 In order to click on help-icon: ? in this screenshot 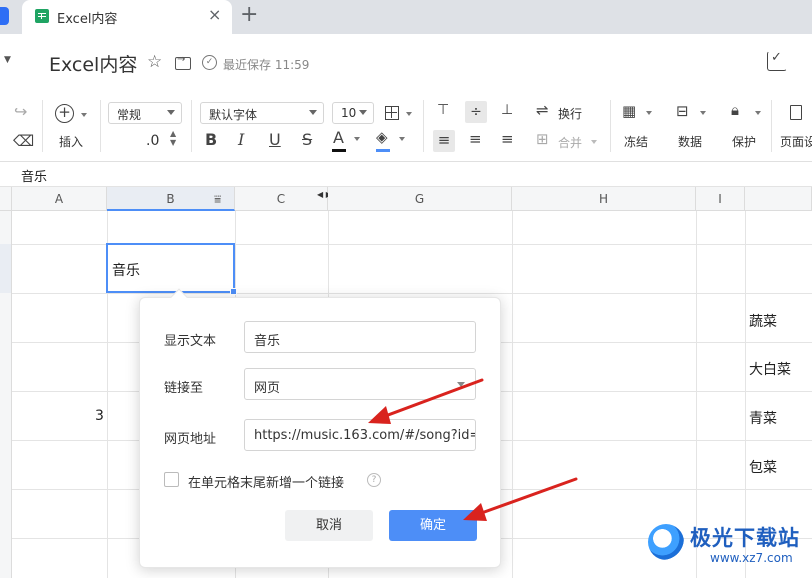, I will do `click(374, 480)`.